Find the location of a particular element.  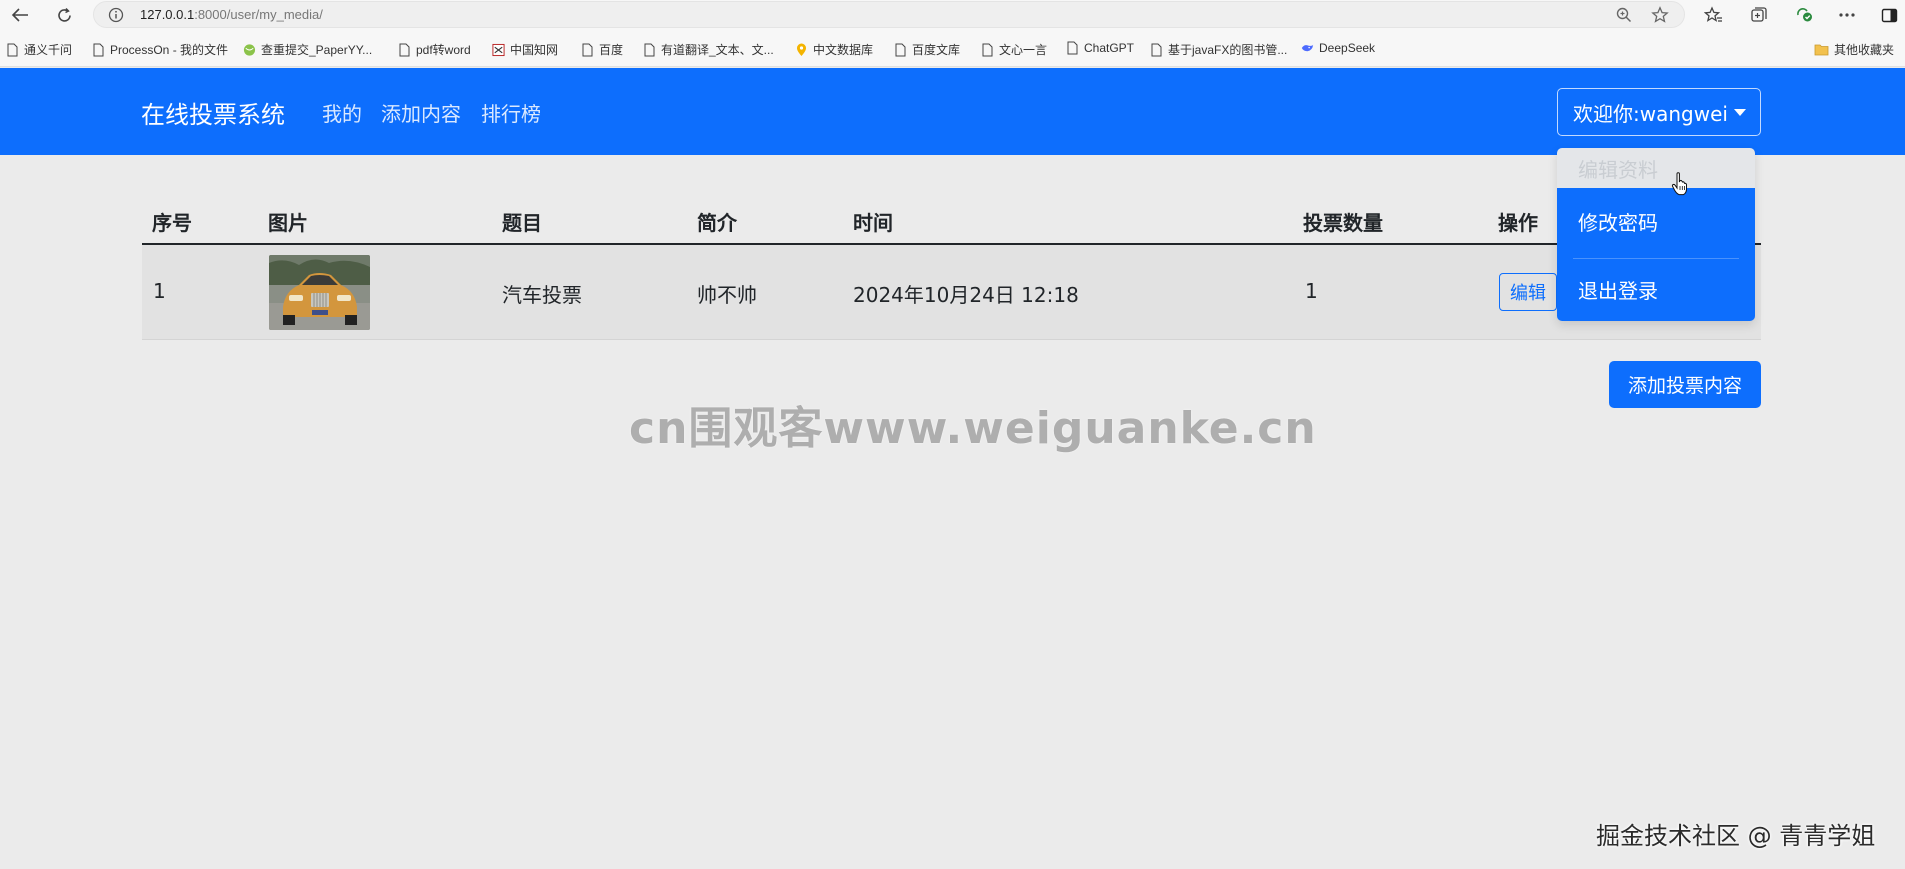

column-header: 图片 is located at coordinates (288, 223).